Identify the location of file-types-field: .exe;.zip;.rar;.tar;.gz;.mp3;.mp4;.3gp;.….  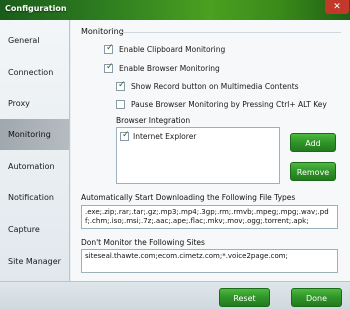
(209, 217).